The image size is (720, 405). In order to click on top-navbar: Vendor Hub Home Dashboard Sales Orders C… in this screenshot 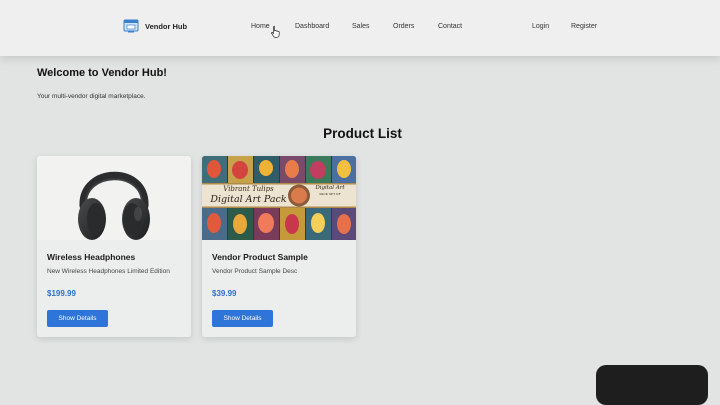, I will do `click(360, 28)`.